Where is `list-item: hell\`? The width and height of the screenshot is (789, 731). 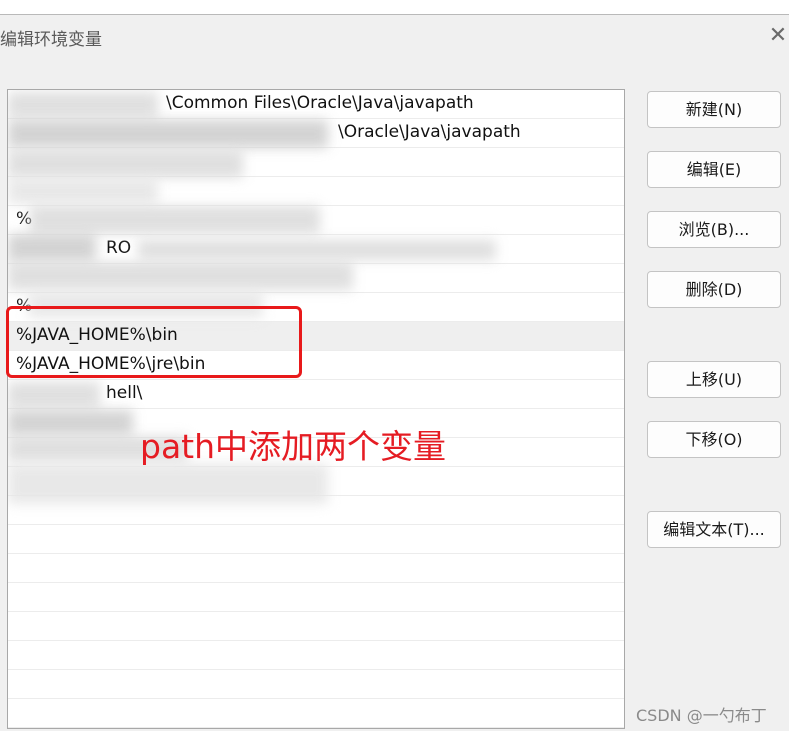 list-item: hell\ is located at coordinates (316, 394).